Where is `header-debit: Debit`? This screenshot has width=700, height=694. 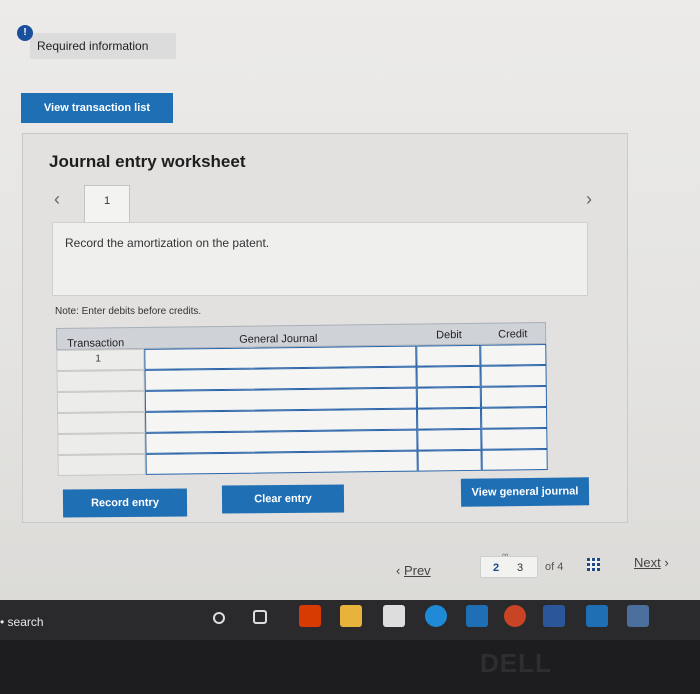 header-debit: Debit is located at coordinates (449, 335).